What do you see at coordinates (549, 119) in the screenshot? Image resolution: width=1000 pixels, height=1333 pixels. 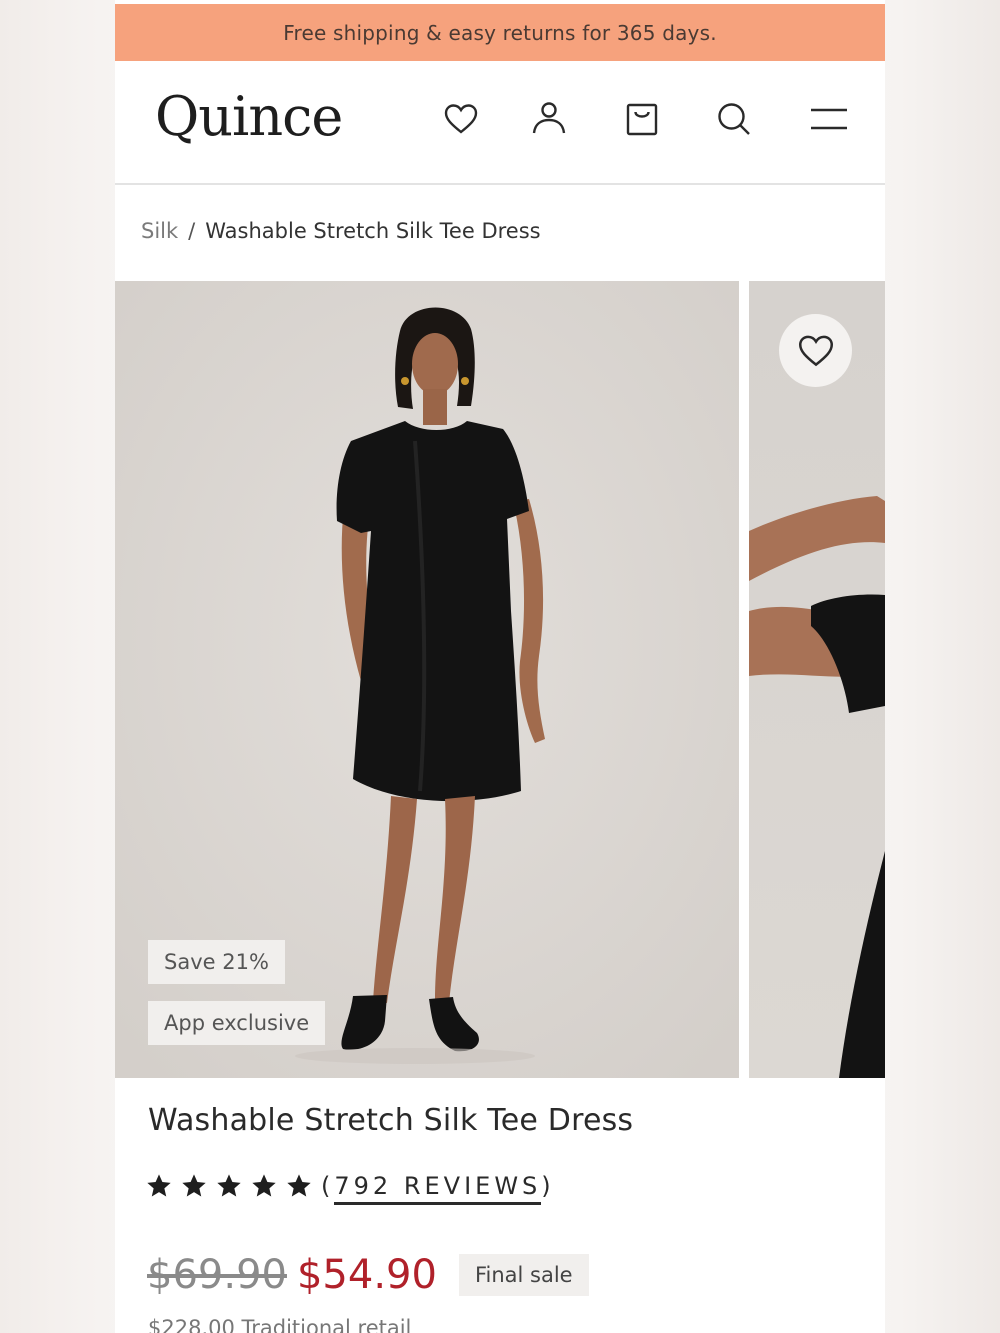 I see `account-user-icon` at bounding box center [549, 119].